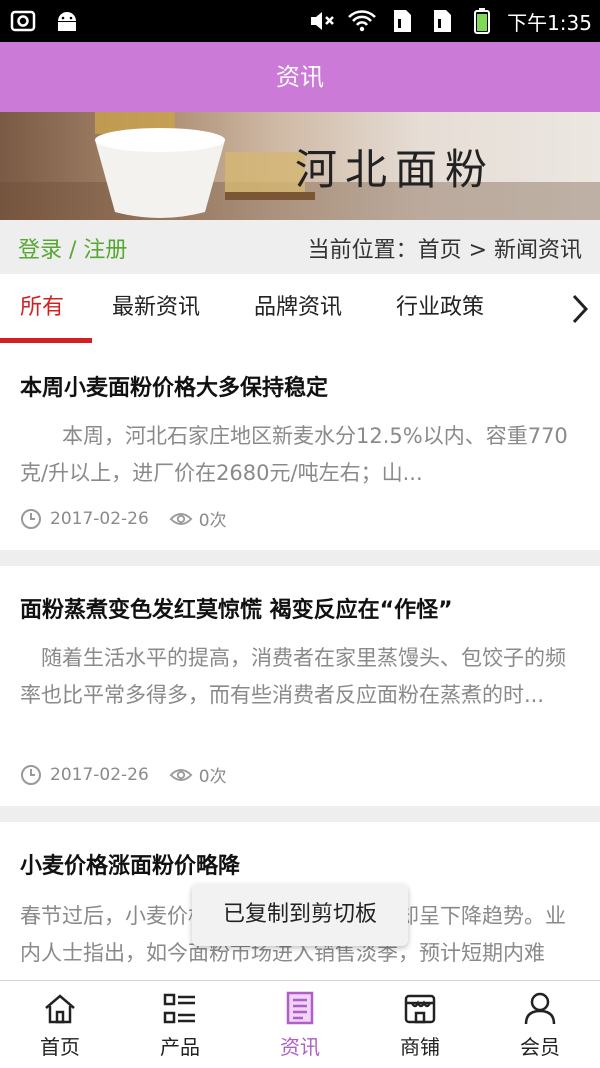  What do you see at coordinates (482, 21) in the screenshot?
I see `battery-icon` at bounding box center [482, 21].